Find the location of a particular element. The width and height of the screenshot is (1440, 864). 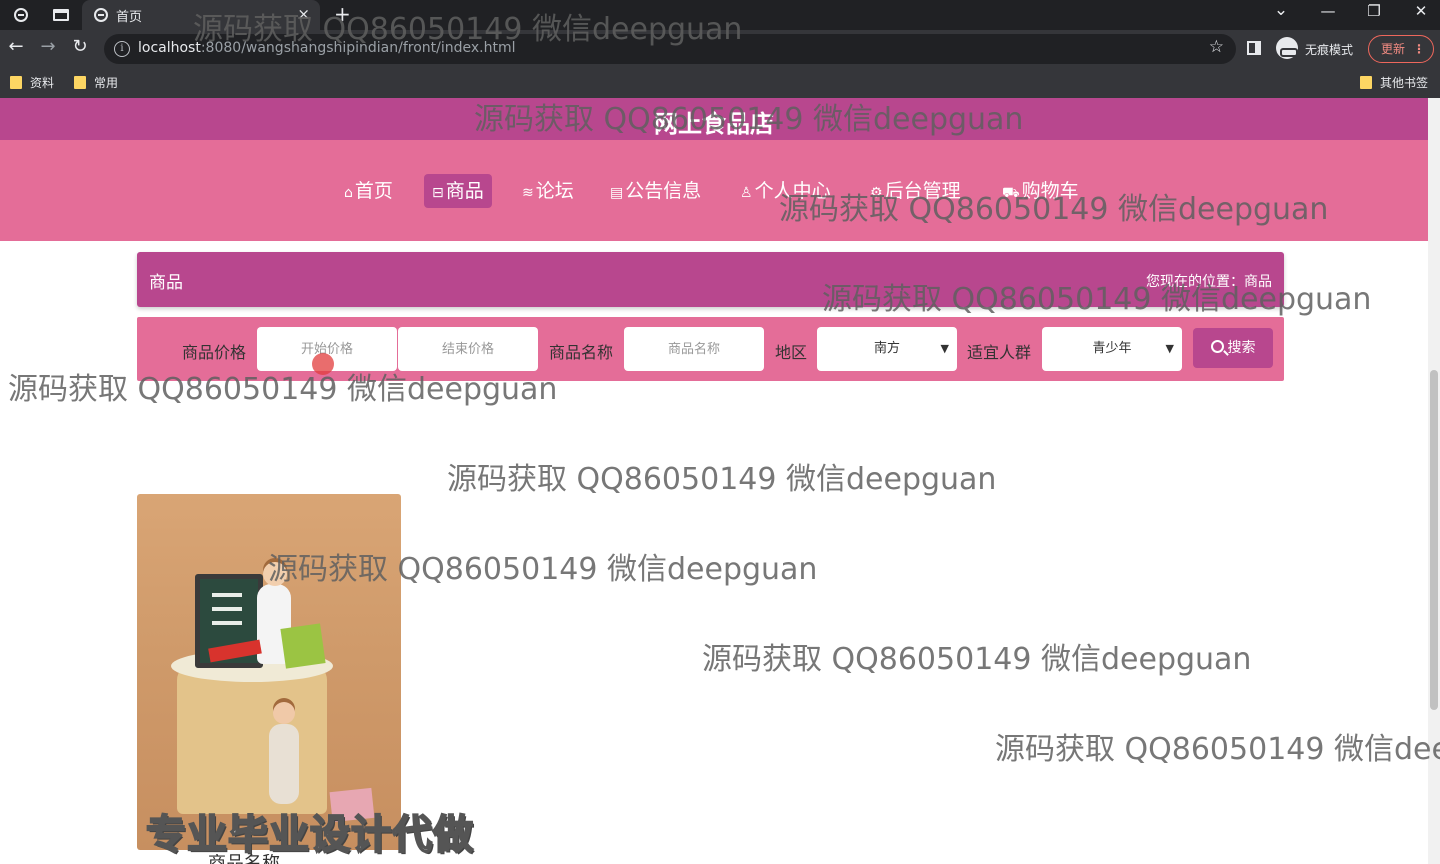

nav-admin: ⚙ 后台管理 is located at coordinates (915, 191).